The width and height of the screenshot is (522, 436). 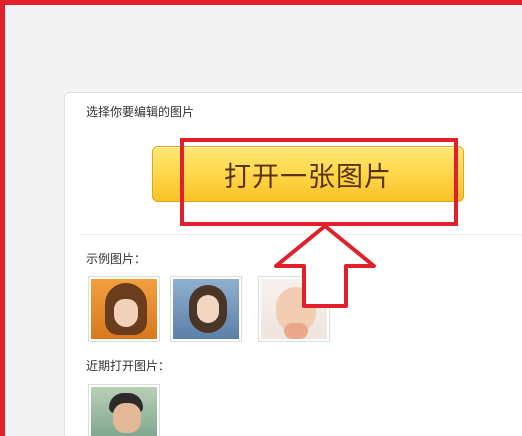 What do you see at coordinates (325, 266) in the screenshot?
I see `annotation-arrow-icon` at bounding box center [325, 266].